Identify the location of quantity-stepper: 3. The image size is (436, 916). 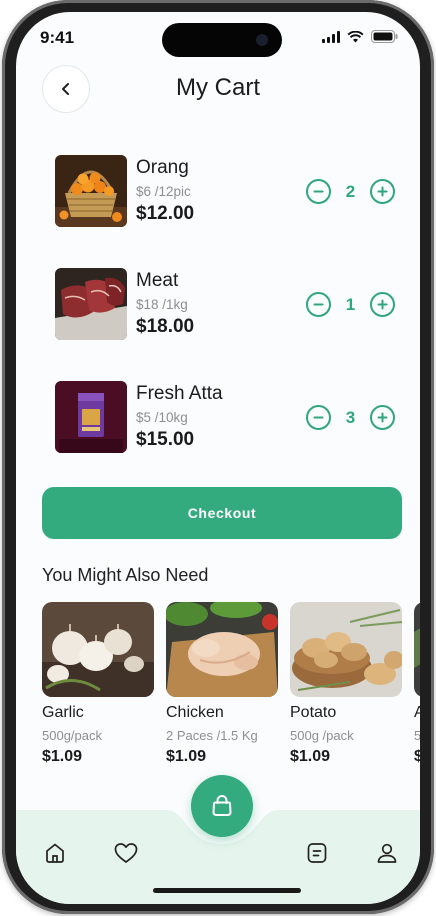
(350, 417).